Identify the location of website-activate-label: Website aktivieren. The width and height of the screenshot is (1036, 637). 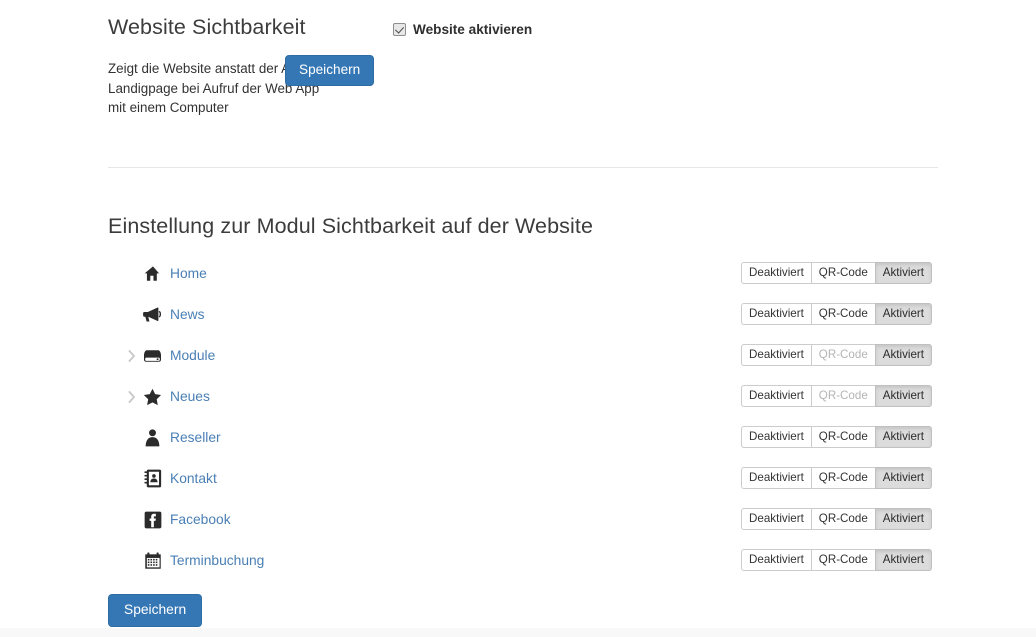
(473, 29).